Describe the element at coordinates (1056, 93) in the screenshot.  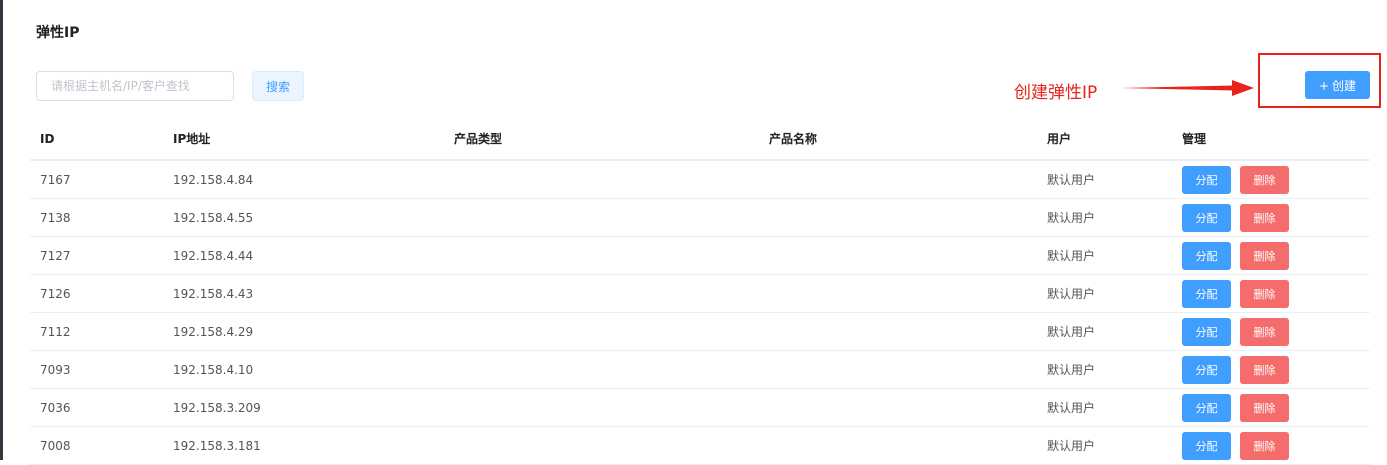
I see `annotation-label: 创建弹性IP` at that location.